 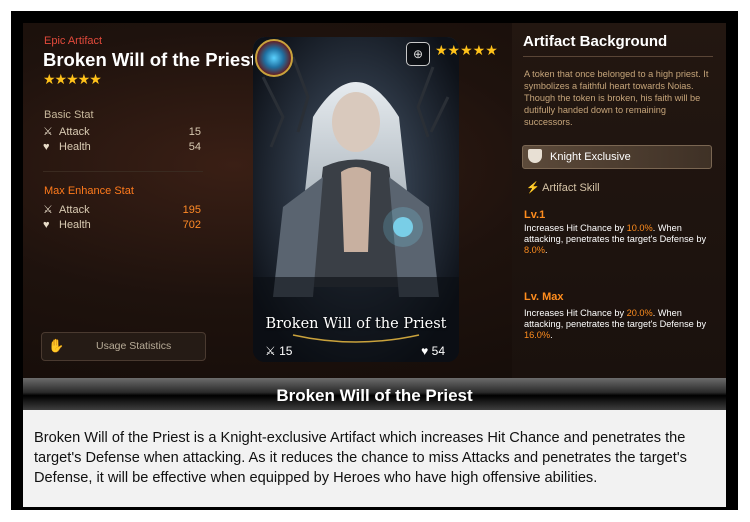 I want to click on basic-attack-row: ⚔ Attack 15, so click(x=122, y=133).